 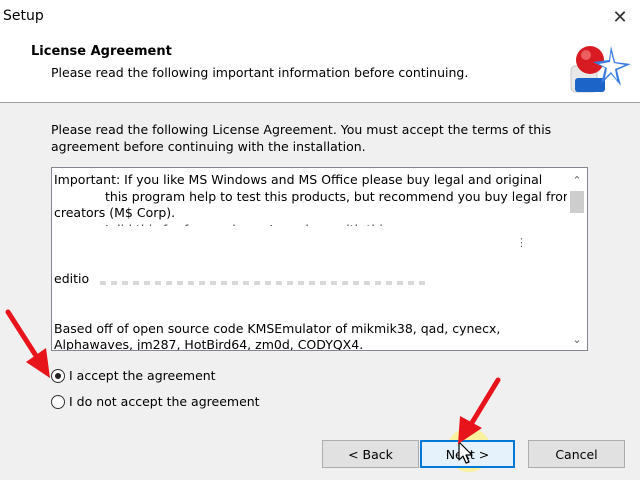 I want to click on license-line: editio, so click(x=72, y=278).